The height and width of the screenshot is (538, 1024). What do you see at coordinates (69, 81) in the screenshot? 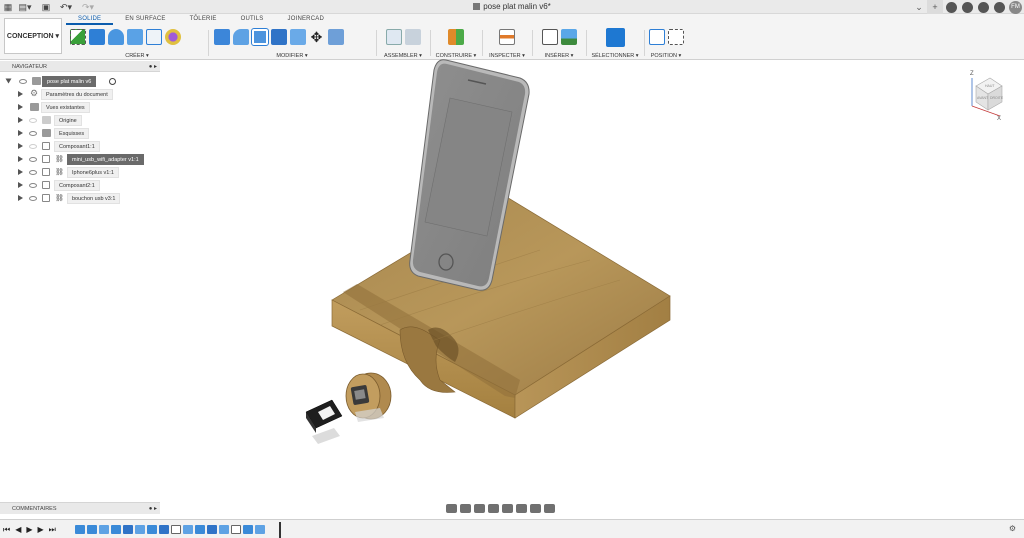
I see `tree-root-label: pose plat malin v6` at bounding box center [69, 81].